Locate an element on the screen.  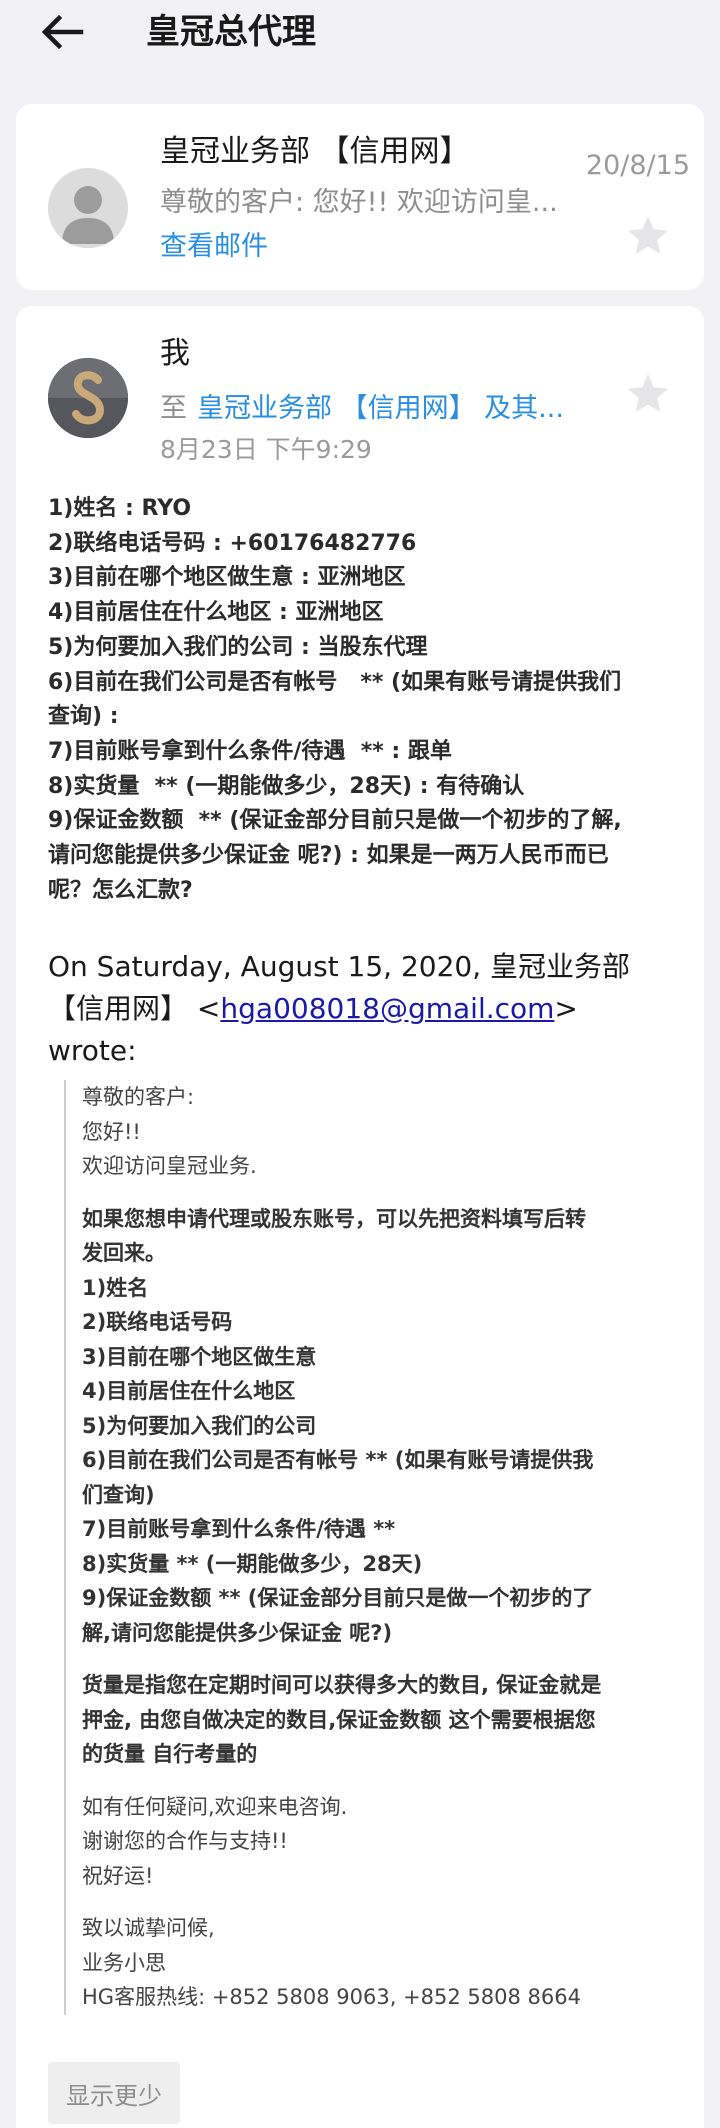
attribution-line: On Saturday, August 15, 2020, 皇冠业务部 is located at coordinates (339, 966).